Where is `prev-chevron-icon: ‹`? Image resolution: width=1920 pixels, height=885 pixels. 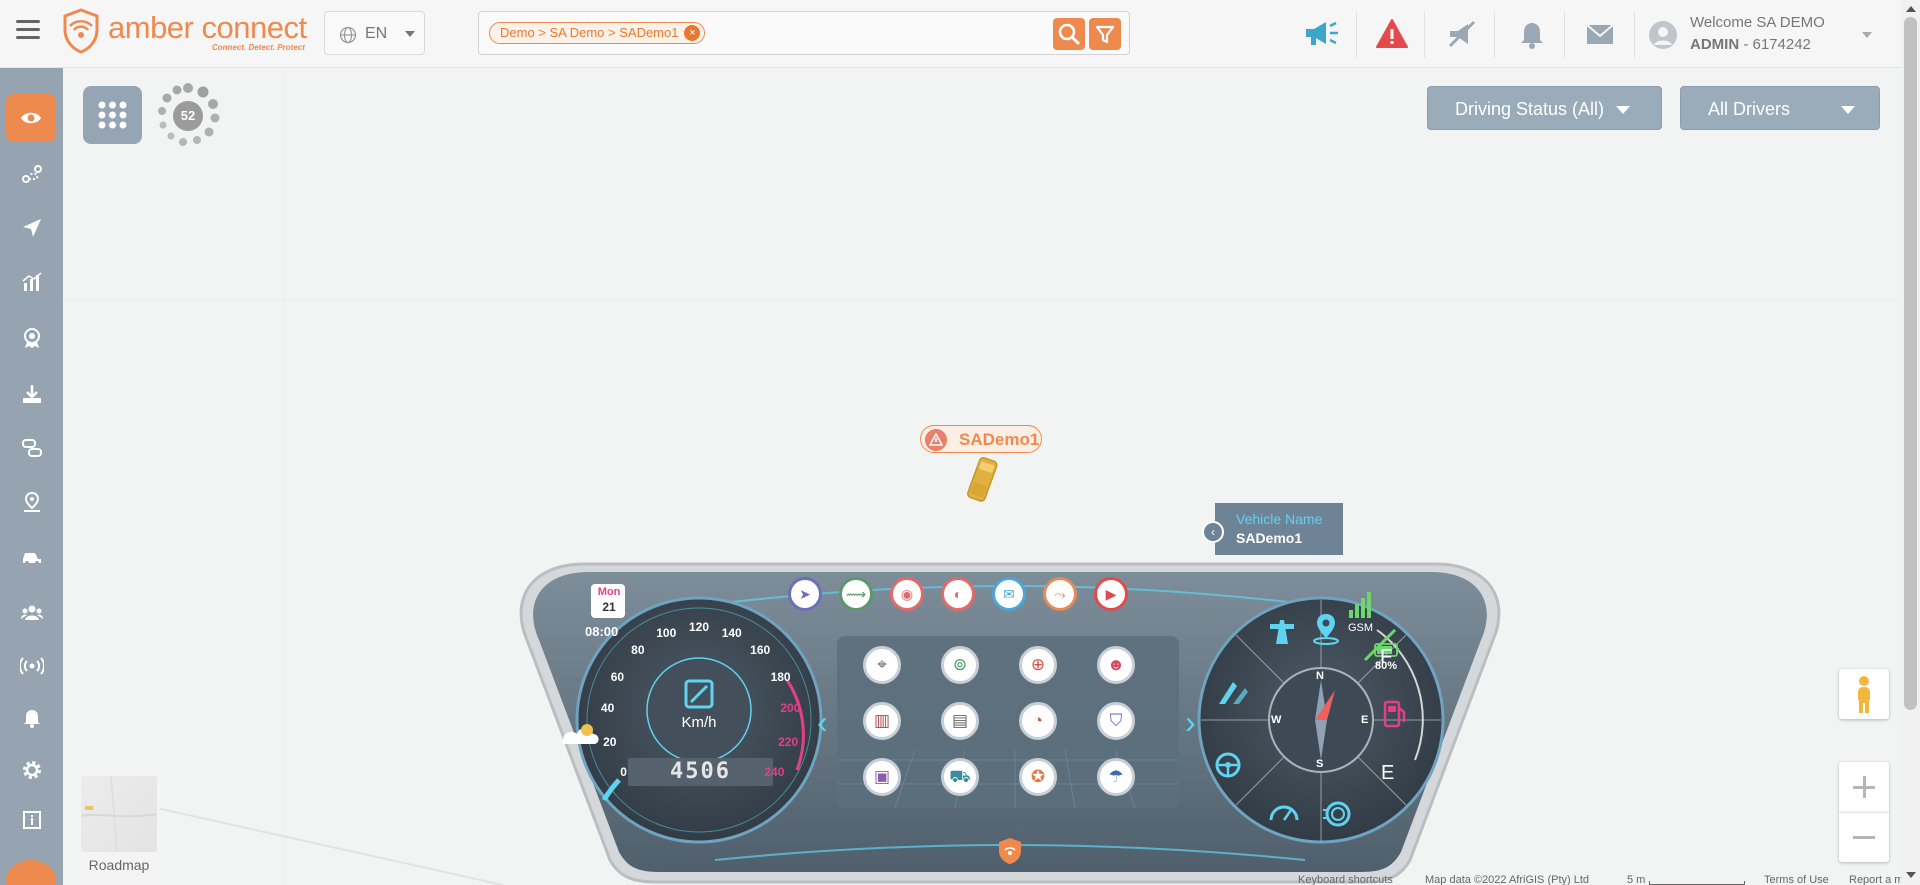 prev-chevron-icon: ‹ is located at coordinates (822, 722).